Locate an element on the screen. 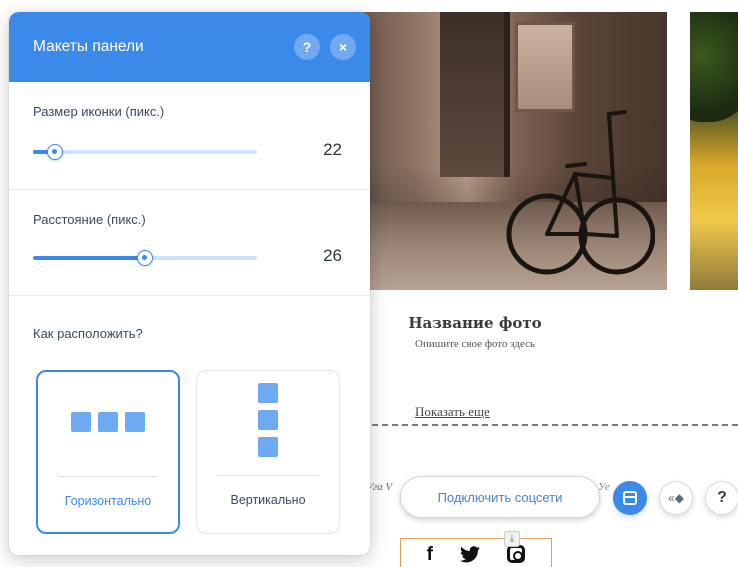 The image size is (738, 567). layout-button is located at coordinates (630, 498).